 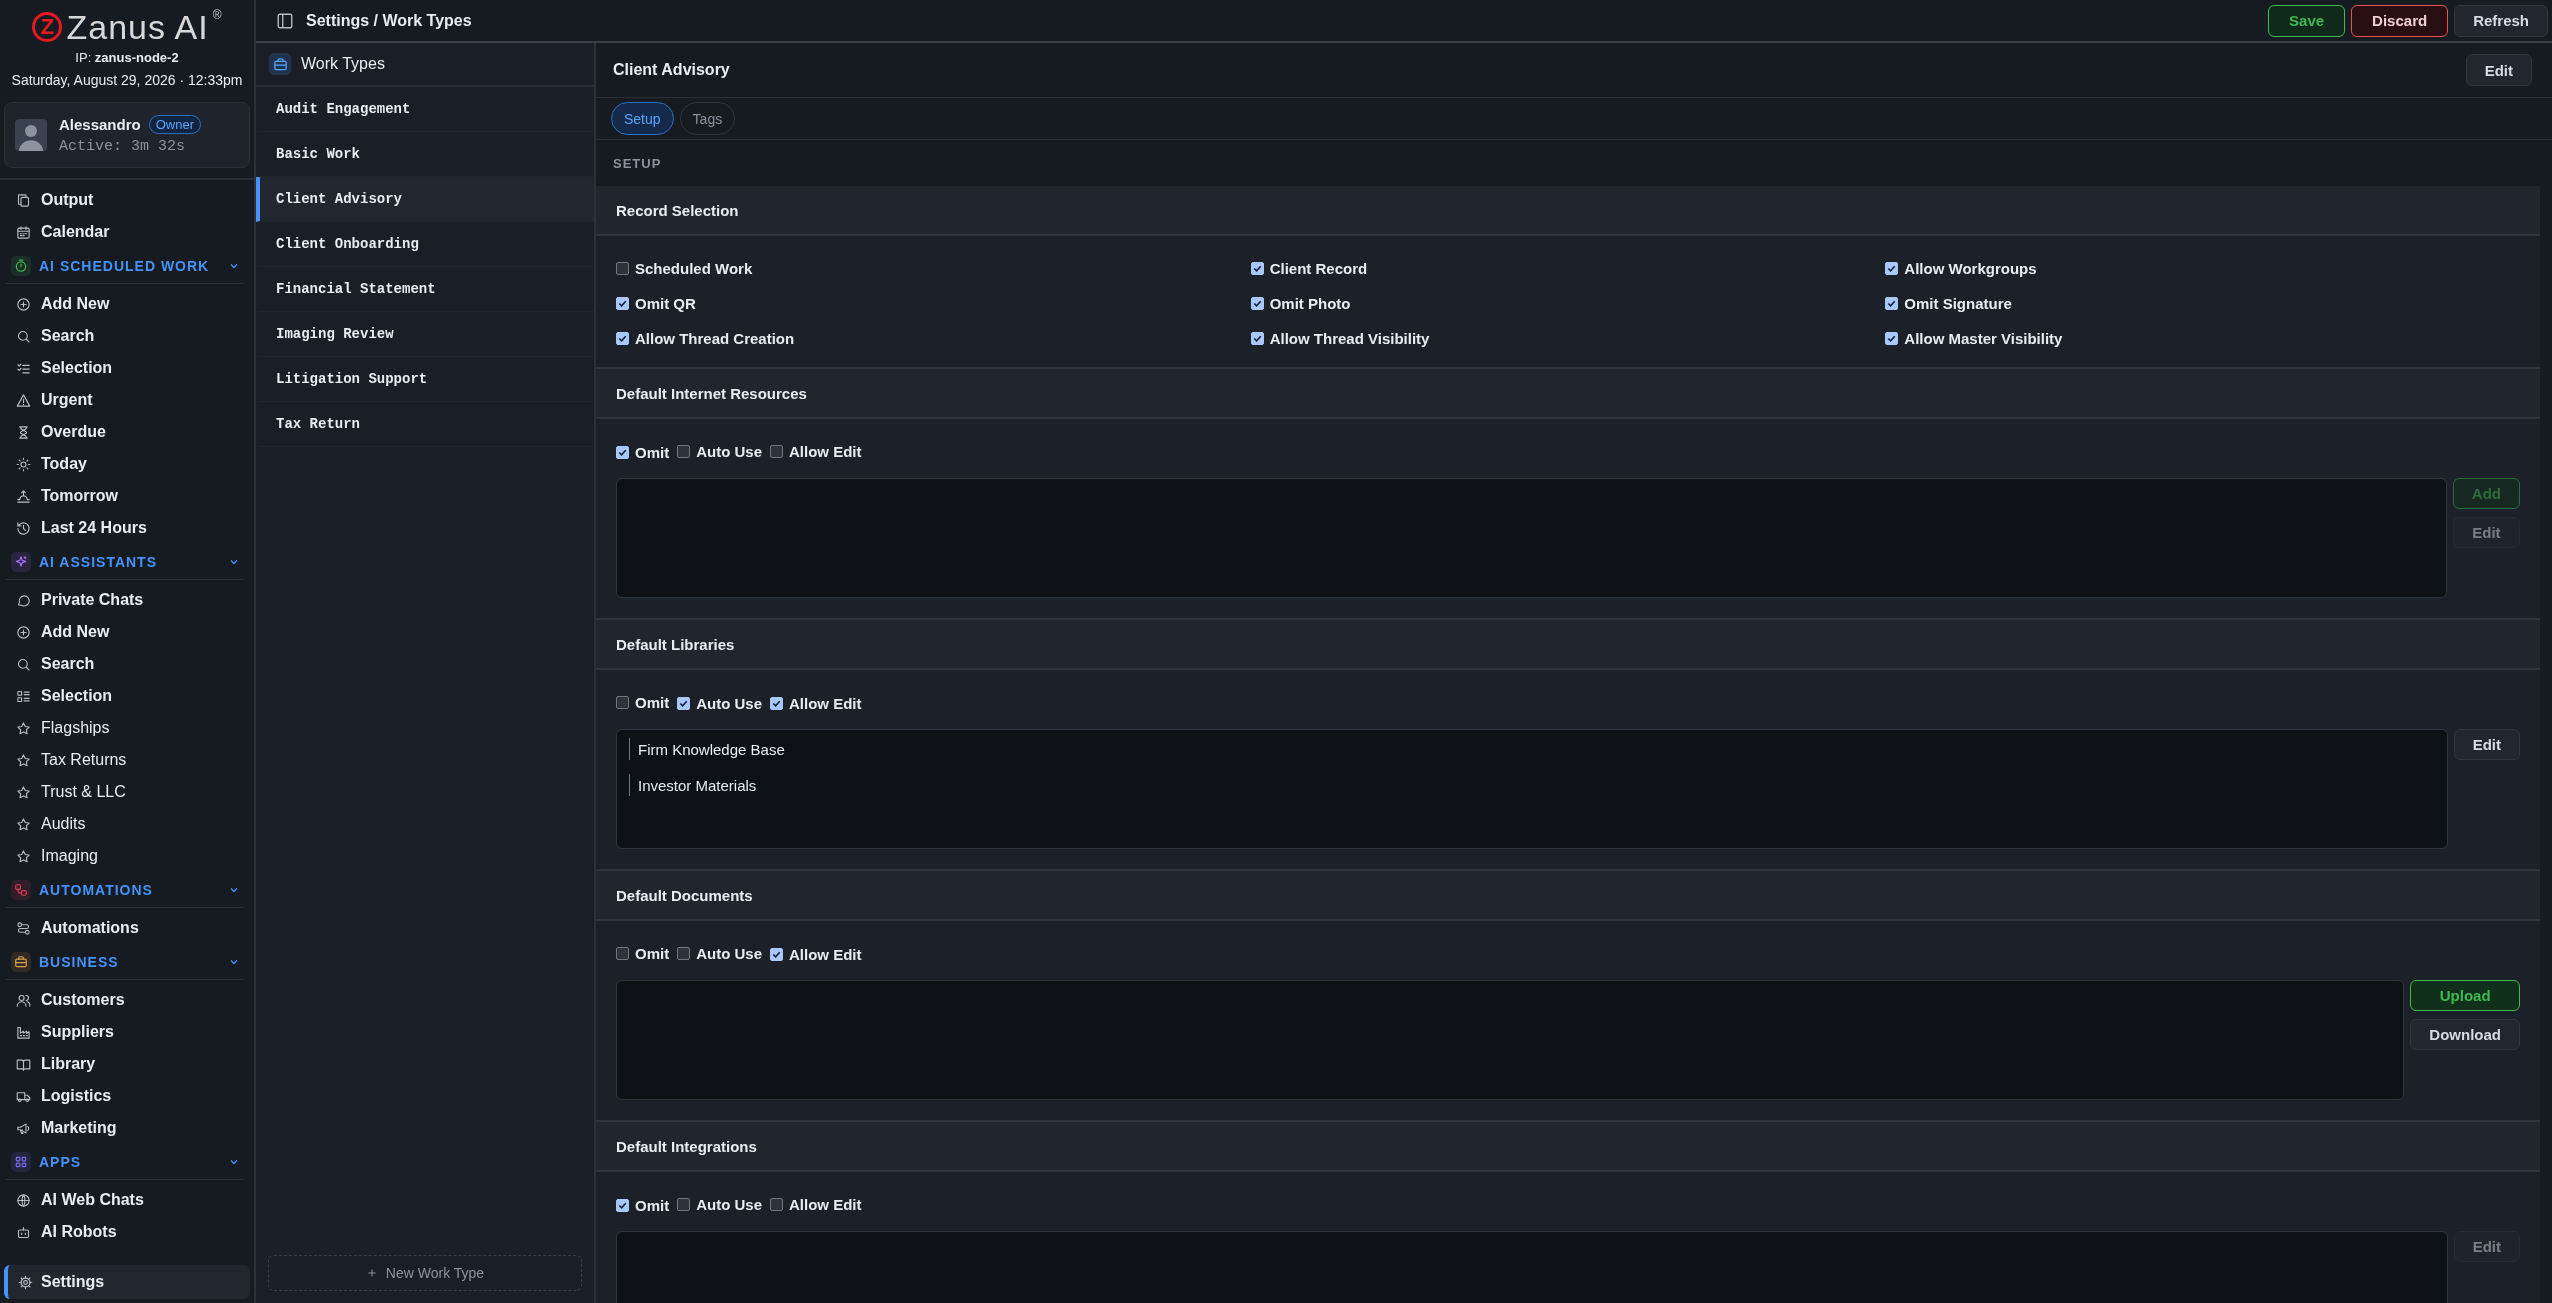 I want to click on checkbox-label: Omit Signature, so click(x=1958, y=303).